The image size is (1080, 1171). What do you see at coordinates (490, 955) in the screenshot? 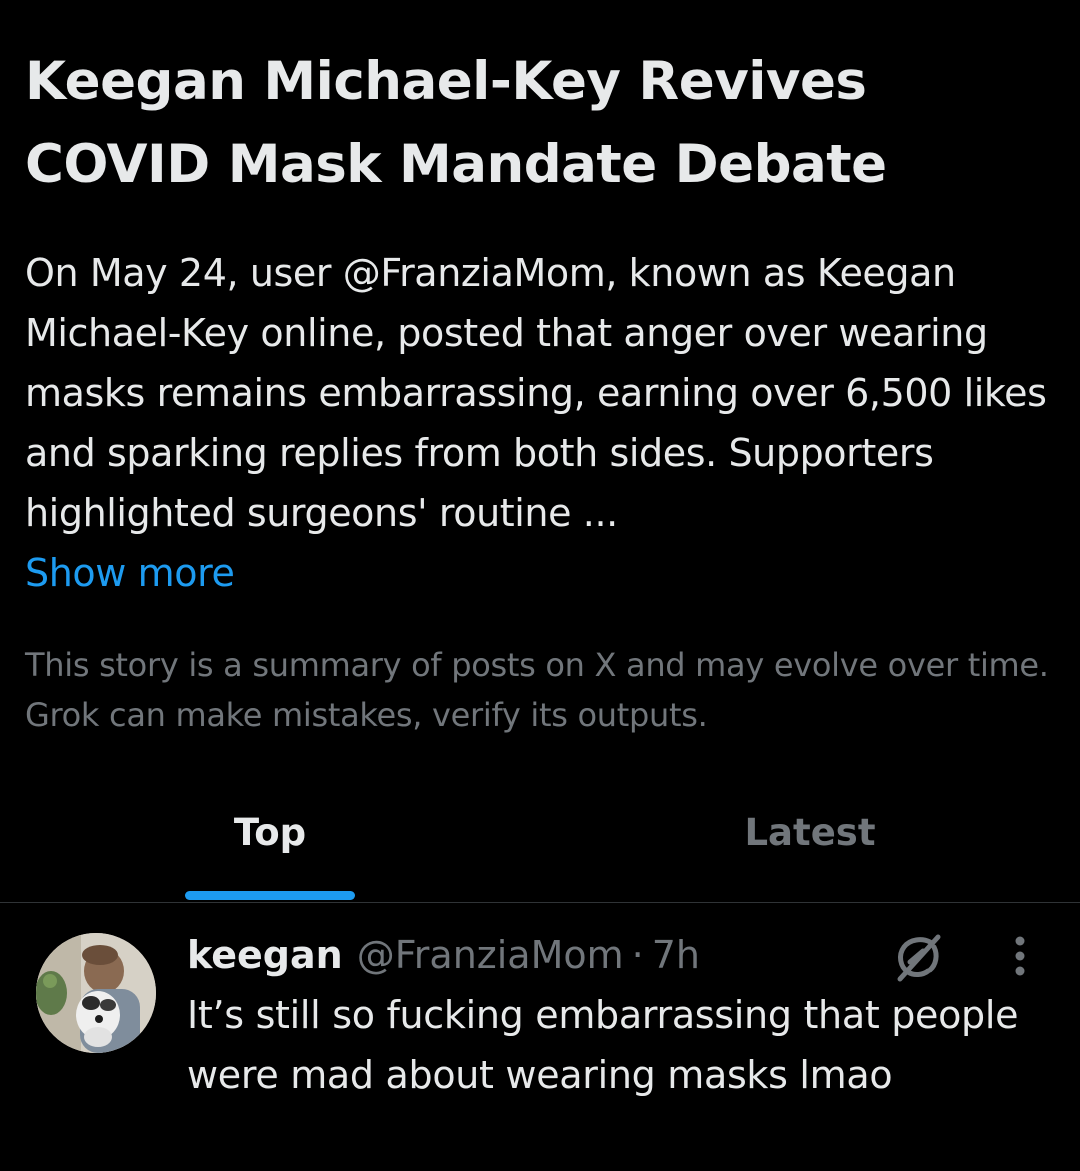
I see `user-handle: @FranziaMom` at bounding box center [490, 955].